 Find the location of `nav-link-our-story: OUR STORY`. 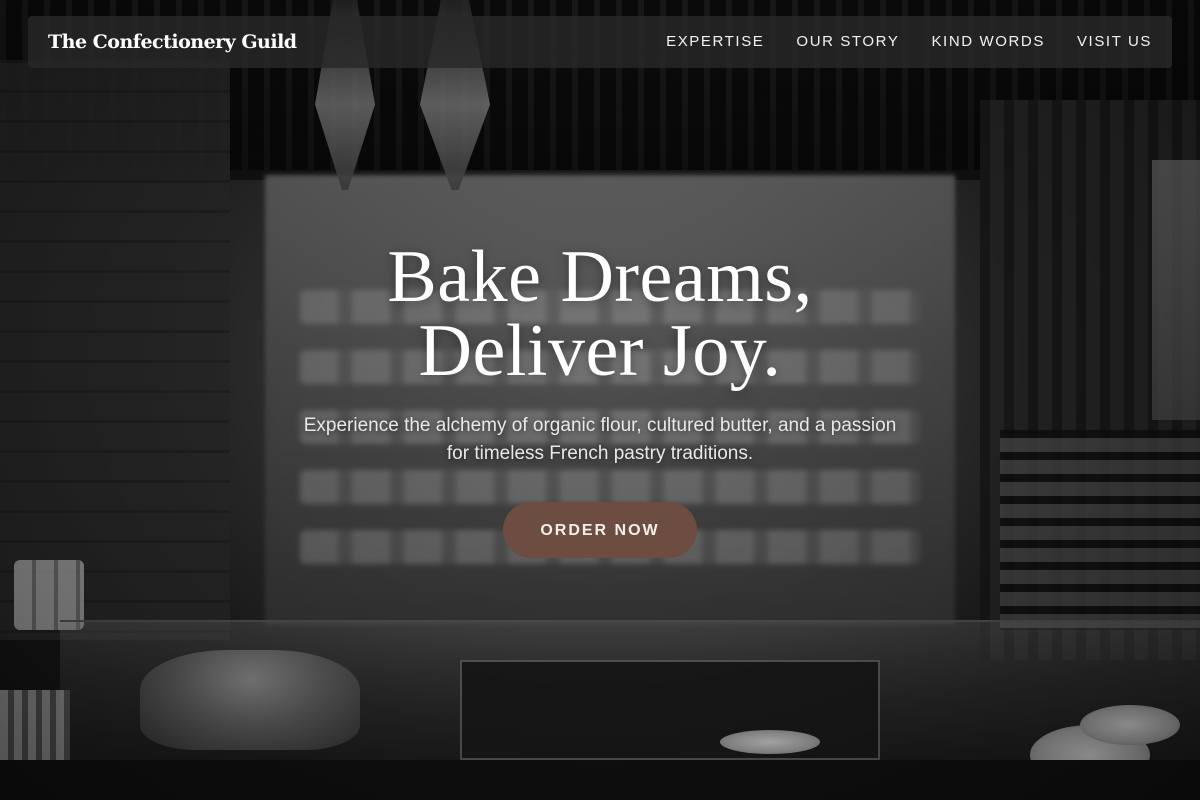

nav-link-our-story: OUR STORY is located at coordinates (847, 41).